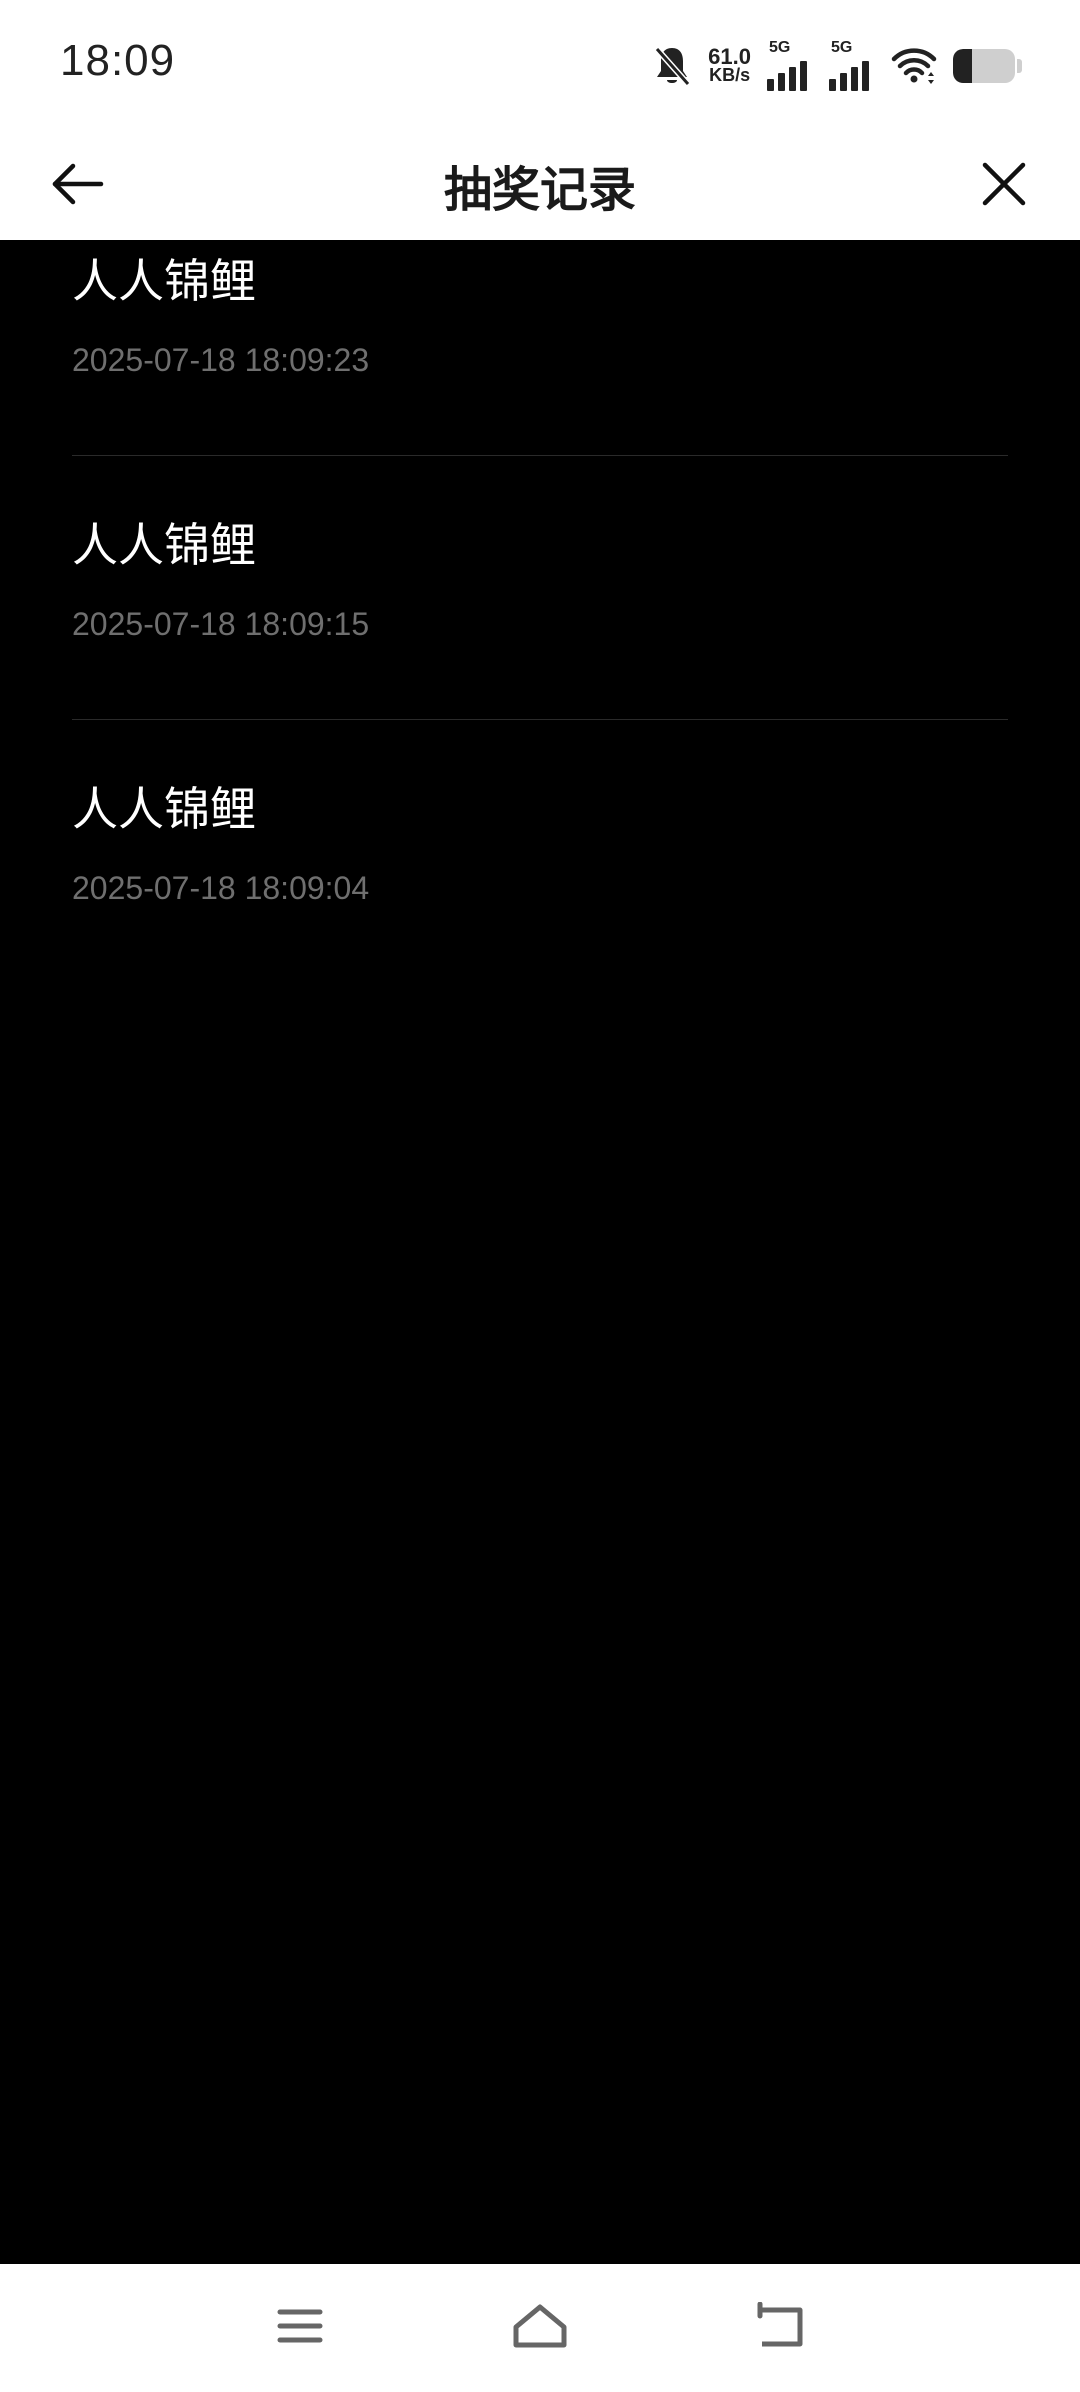  Describe the element at coordinates (672, 66) in the screenshot. I see `bell-muted-icon` at that location.